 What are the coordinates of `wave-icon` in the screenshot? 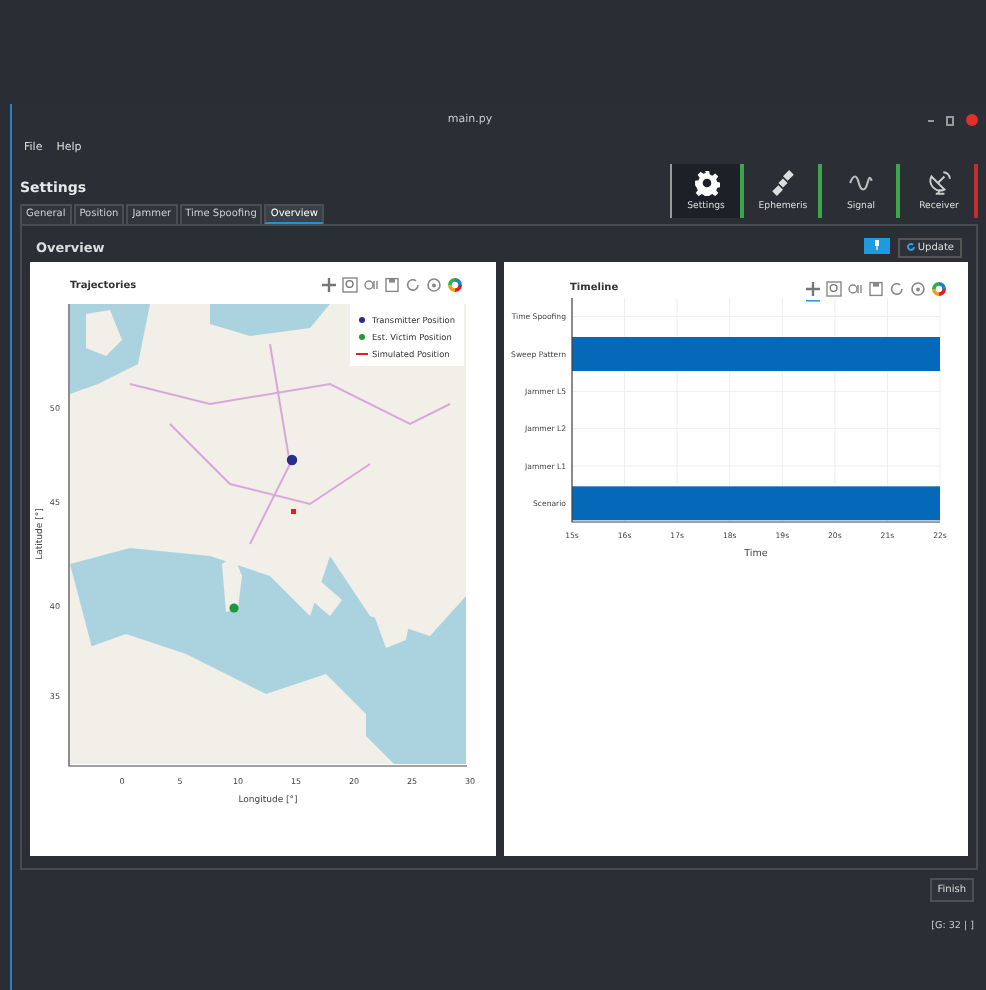 It's located at (861, 183).